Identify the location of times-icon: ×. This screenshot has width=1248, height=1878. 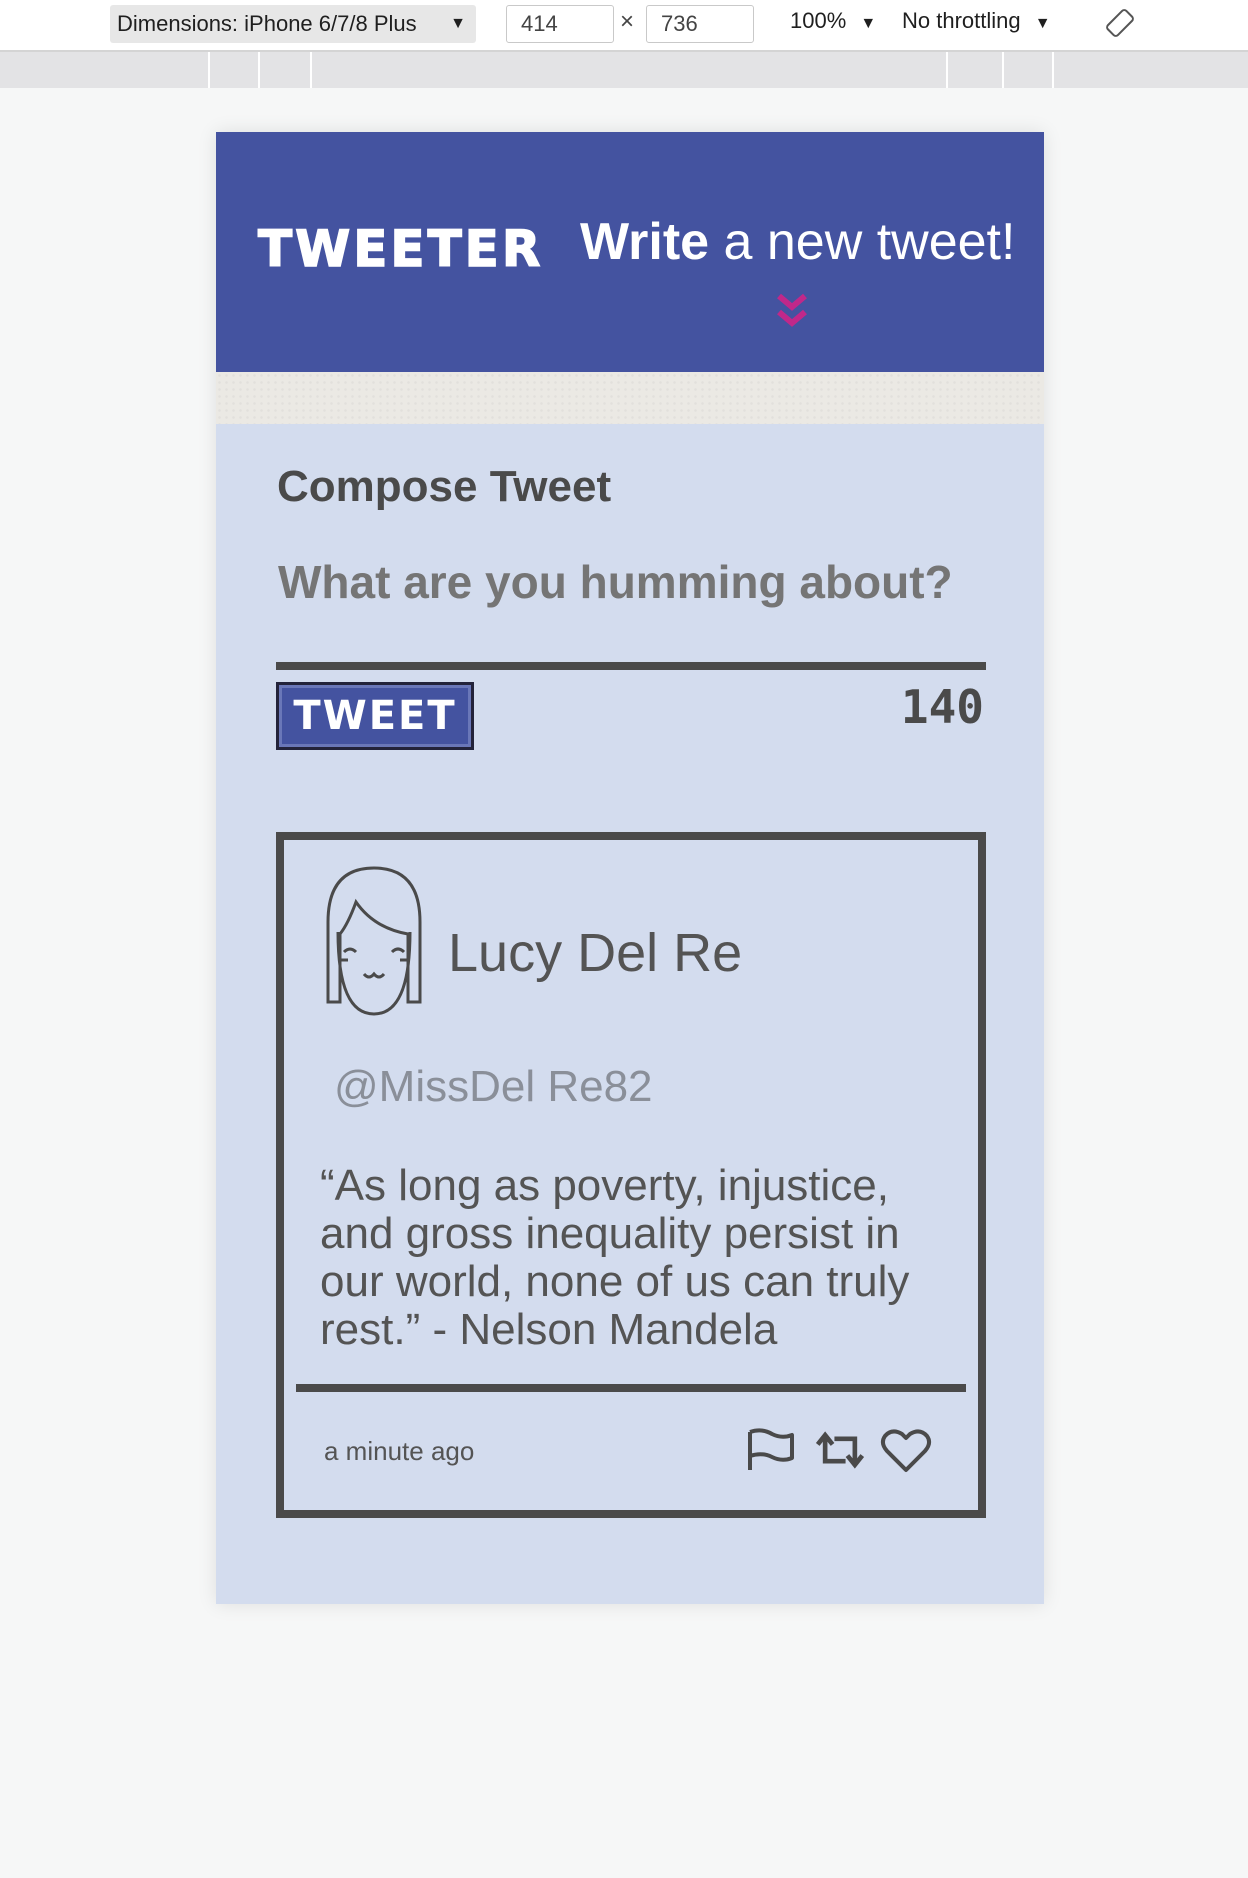
(627, 21).